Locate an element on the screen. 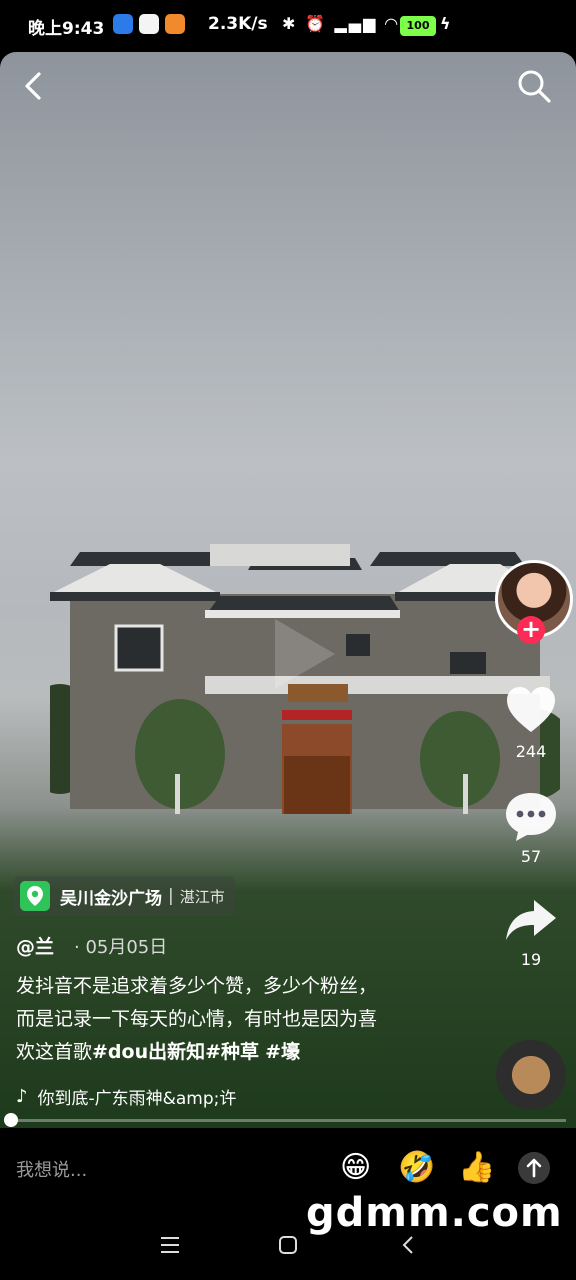 The width and height of the screenshot is (576, 1280). share-icon is located at coordinates (531, 921).